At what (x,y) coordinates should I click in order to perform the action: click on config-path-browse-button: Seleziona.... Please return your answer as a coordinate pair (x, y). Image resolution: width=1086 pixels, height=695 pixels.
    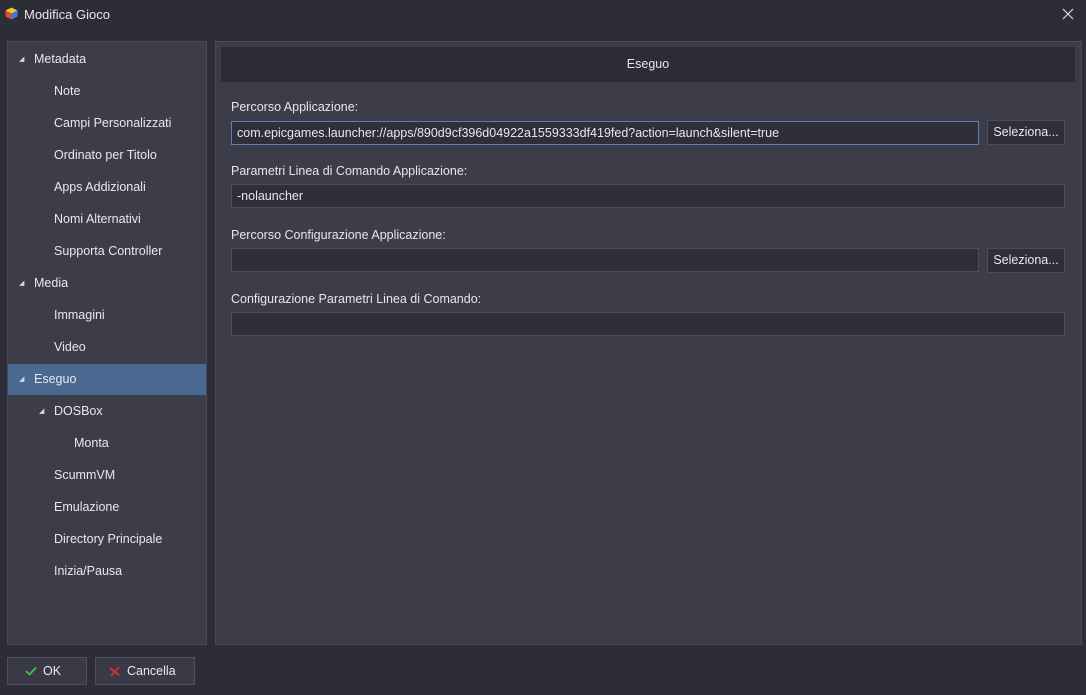
    Looking at the image, I should click on (1026, 260).